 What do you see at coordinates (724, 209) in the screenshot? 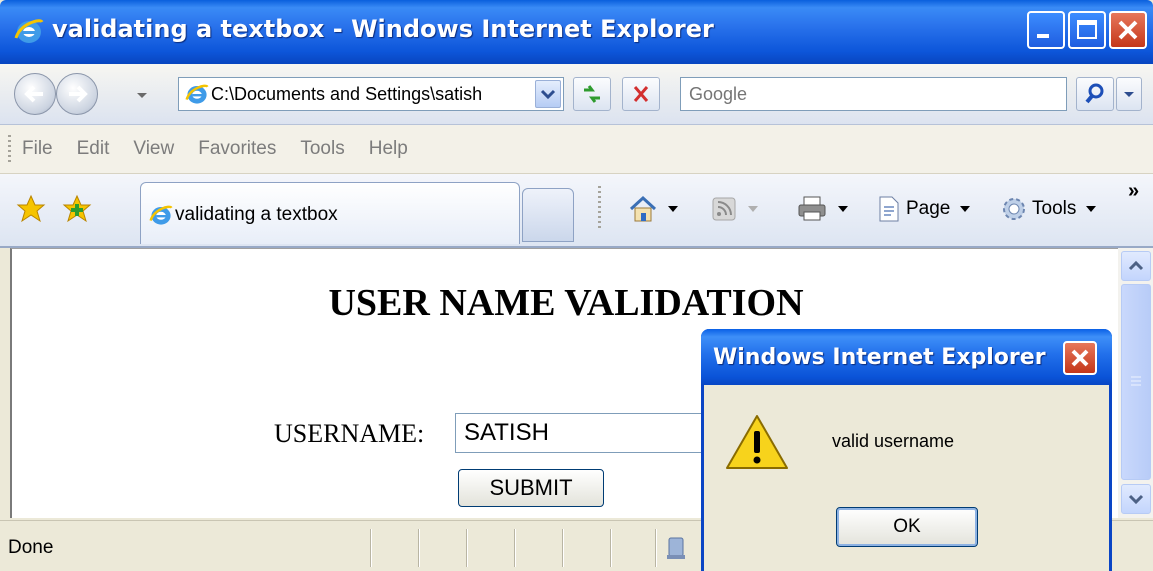
I see `feeds-icon` at bounding box center [724, 209].